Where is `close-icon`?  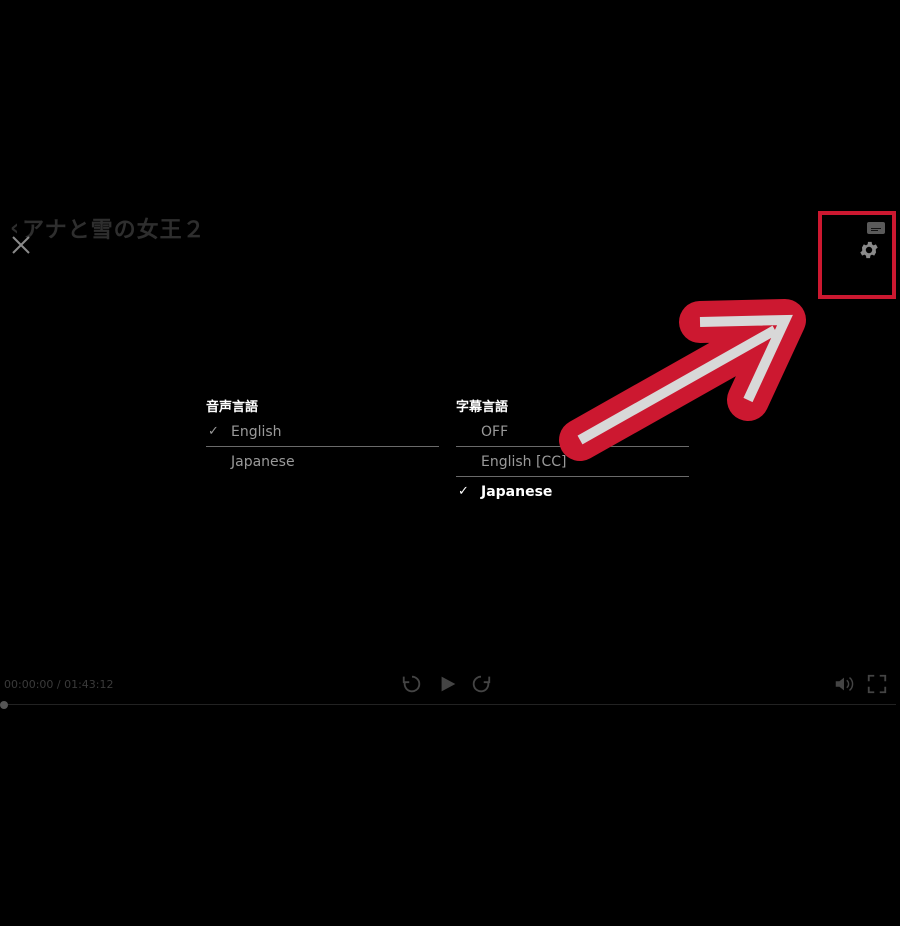
close-icon is located at coordinates (21, 245).